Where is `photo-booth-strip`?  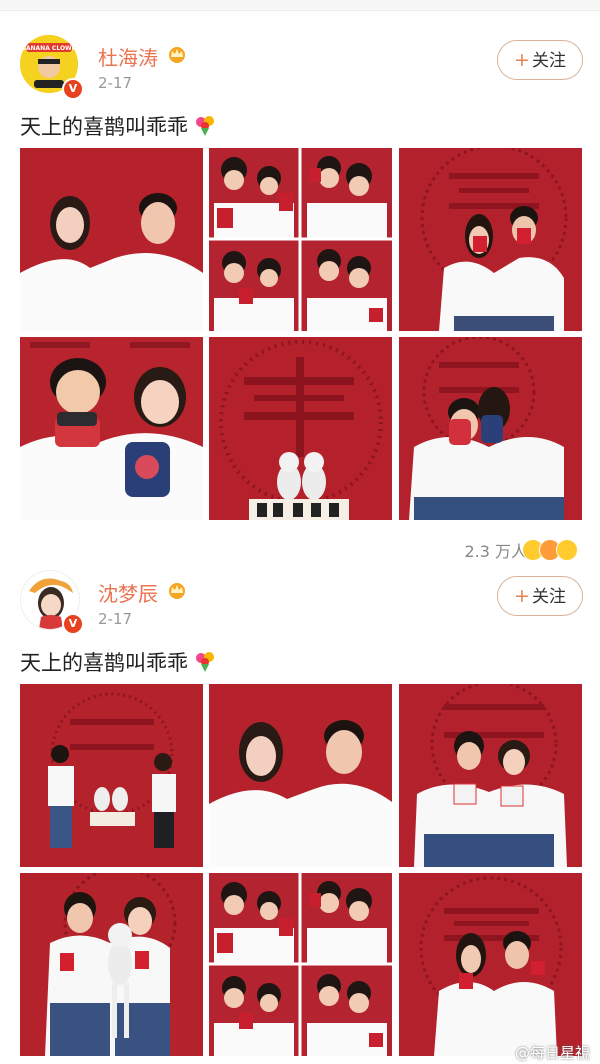
photo-booth-strip is located at coordinates (300, 239).